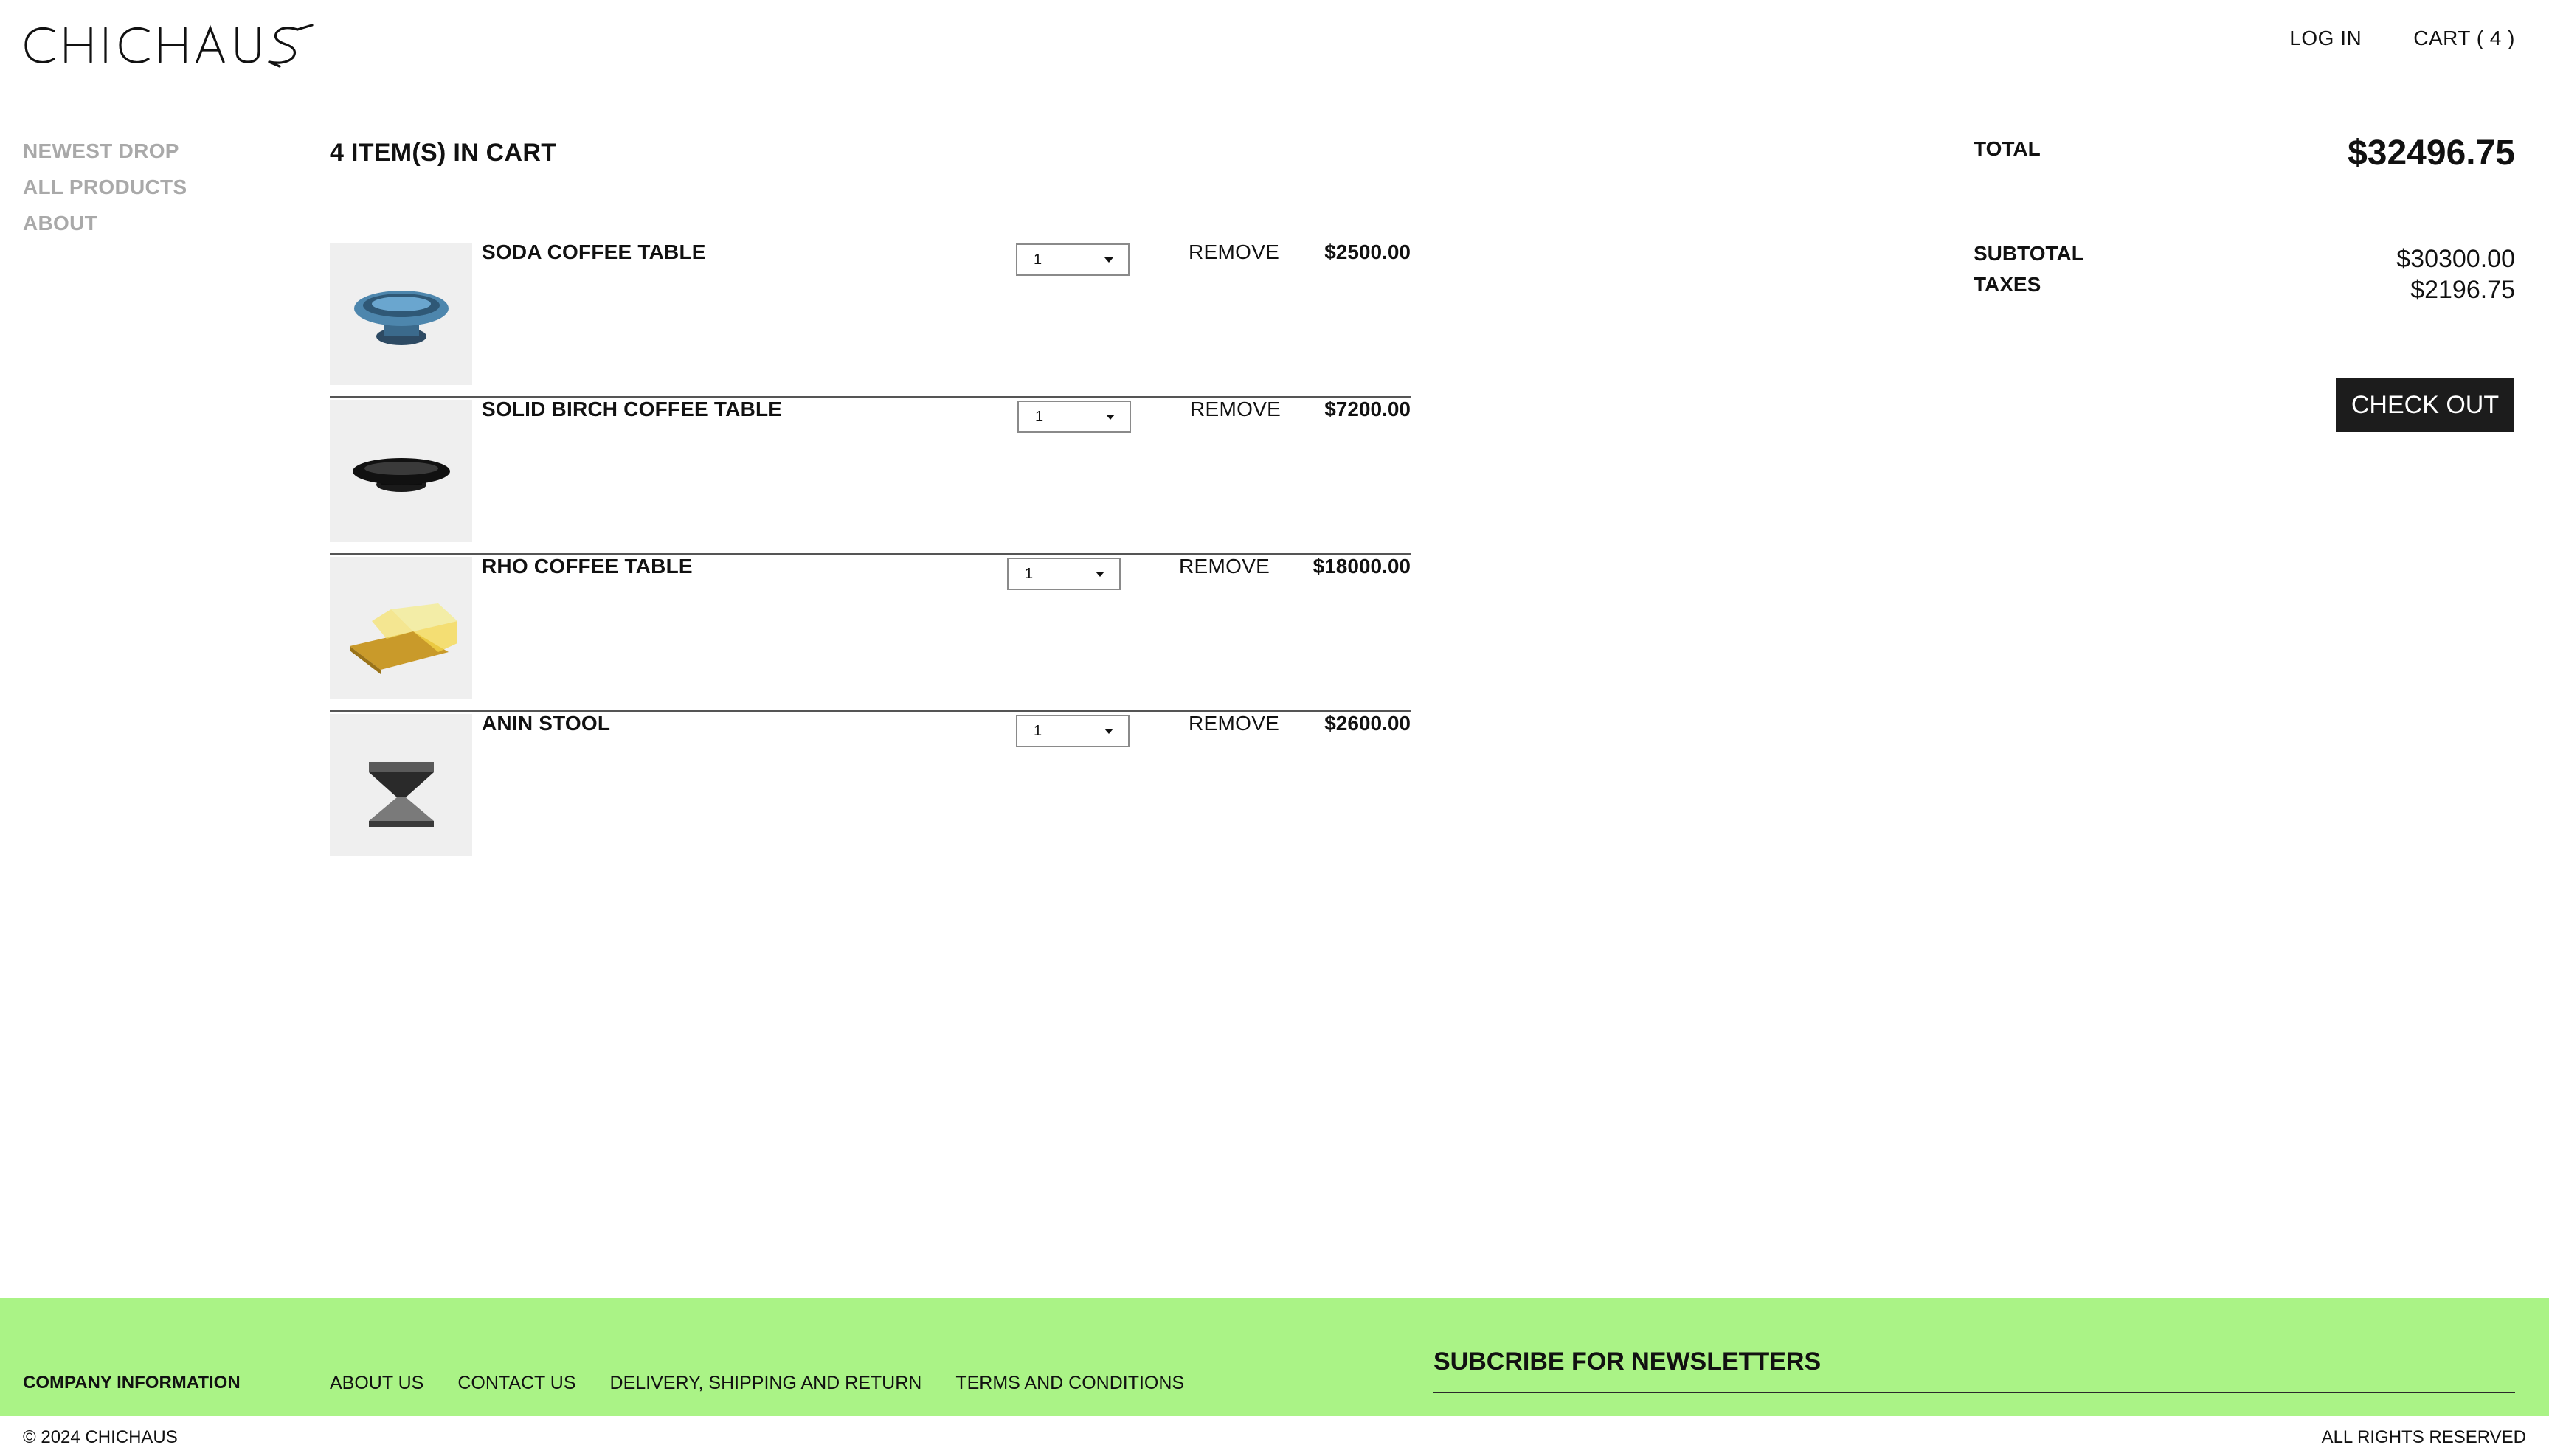 This screenshot has height=1456, width=2549. I want to click on taxes-label: TAXES, so click(2007, 284).